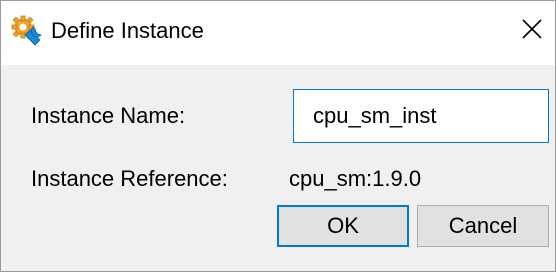 The image size is (556, 272). What do you see at coordinates (108, 115) in the screenshot?
I see `instance-name-label: Instance Name:` at bounding box center [108, 115].